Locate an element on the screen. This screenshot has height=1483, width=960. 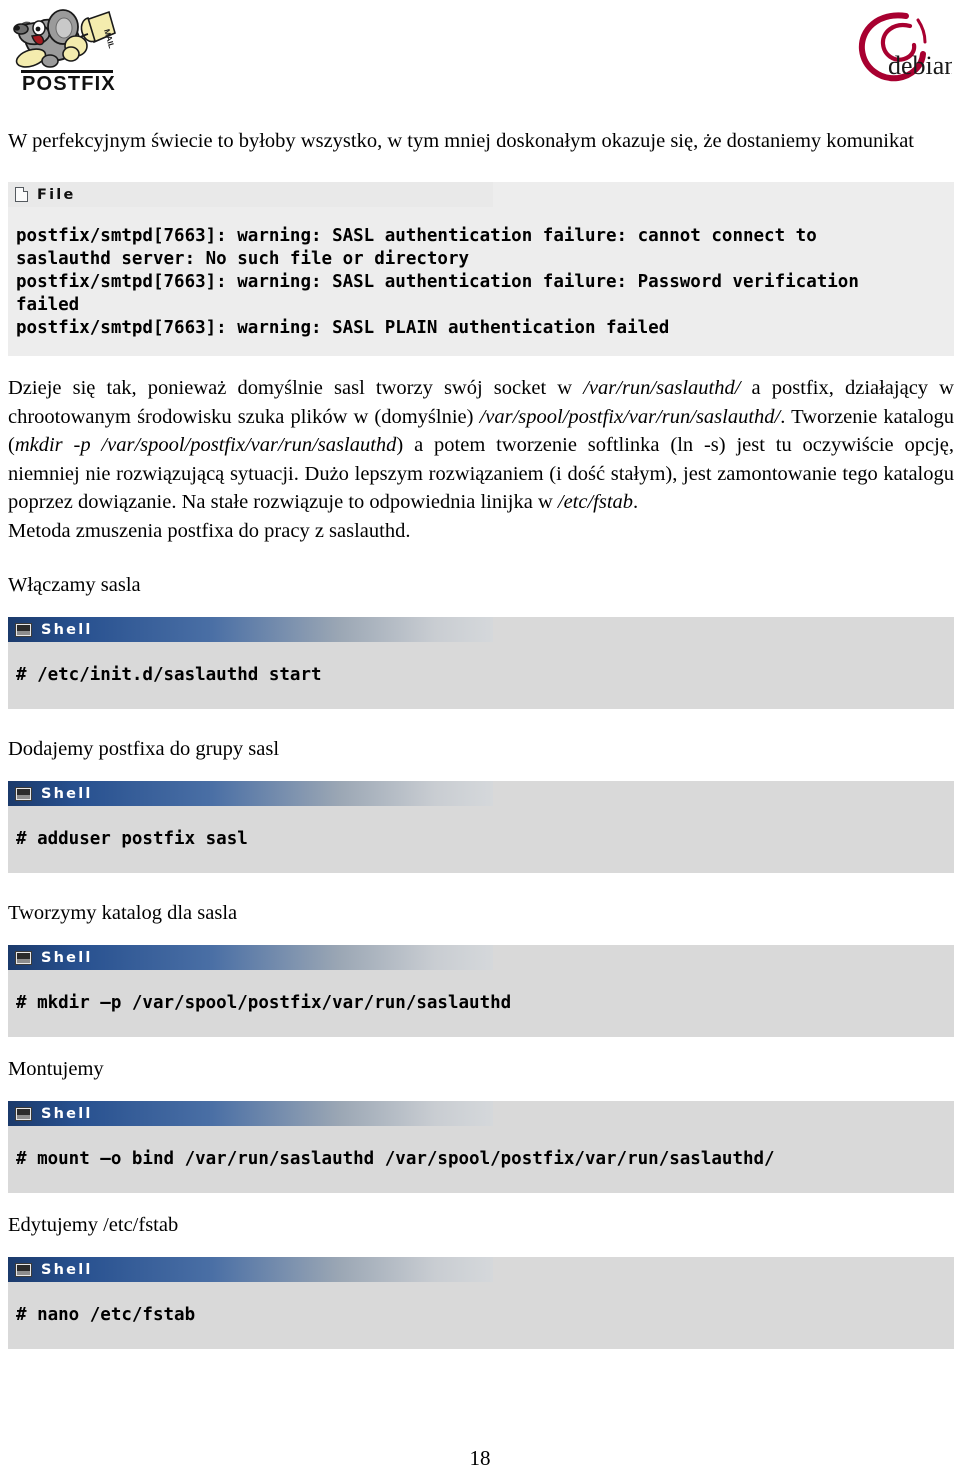
path-etc-fstab: /etc/fstab is located at coordinates (595, 502).